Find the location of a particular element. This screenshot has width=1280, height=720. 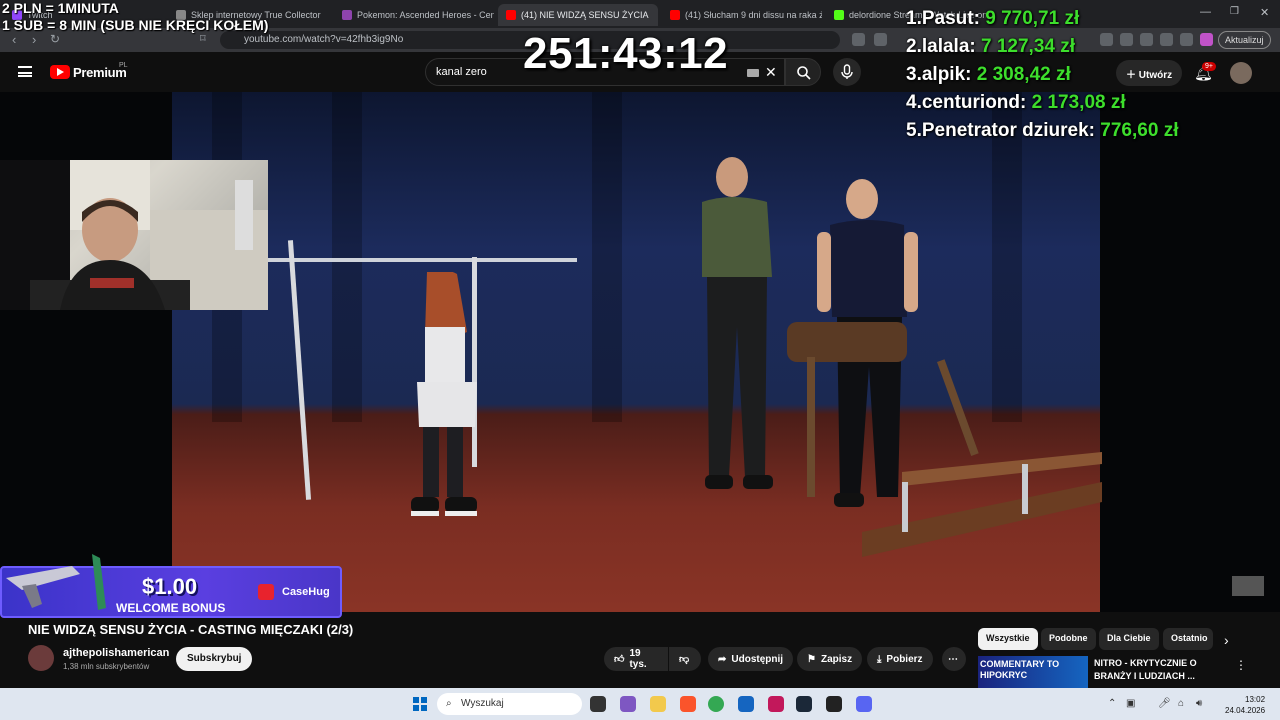

donation-amount: 2 308,42 zł is located at coordinates (1023, 74).